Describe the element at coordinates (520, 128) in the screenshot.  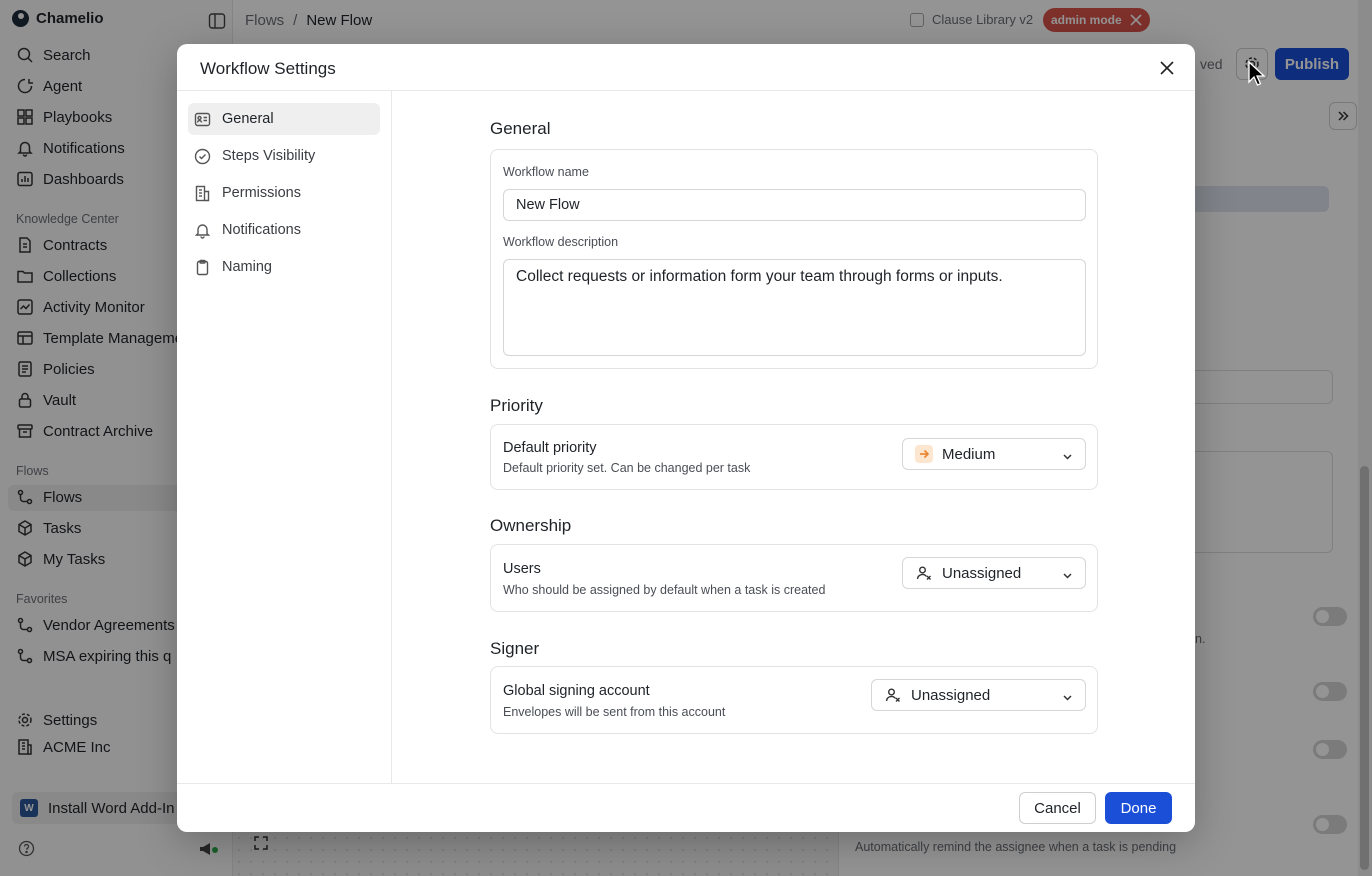
I see `section-title-general: General` at that location.